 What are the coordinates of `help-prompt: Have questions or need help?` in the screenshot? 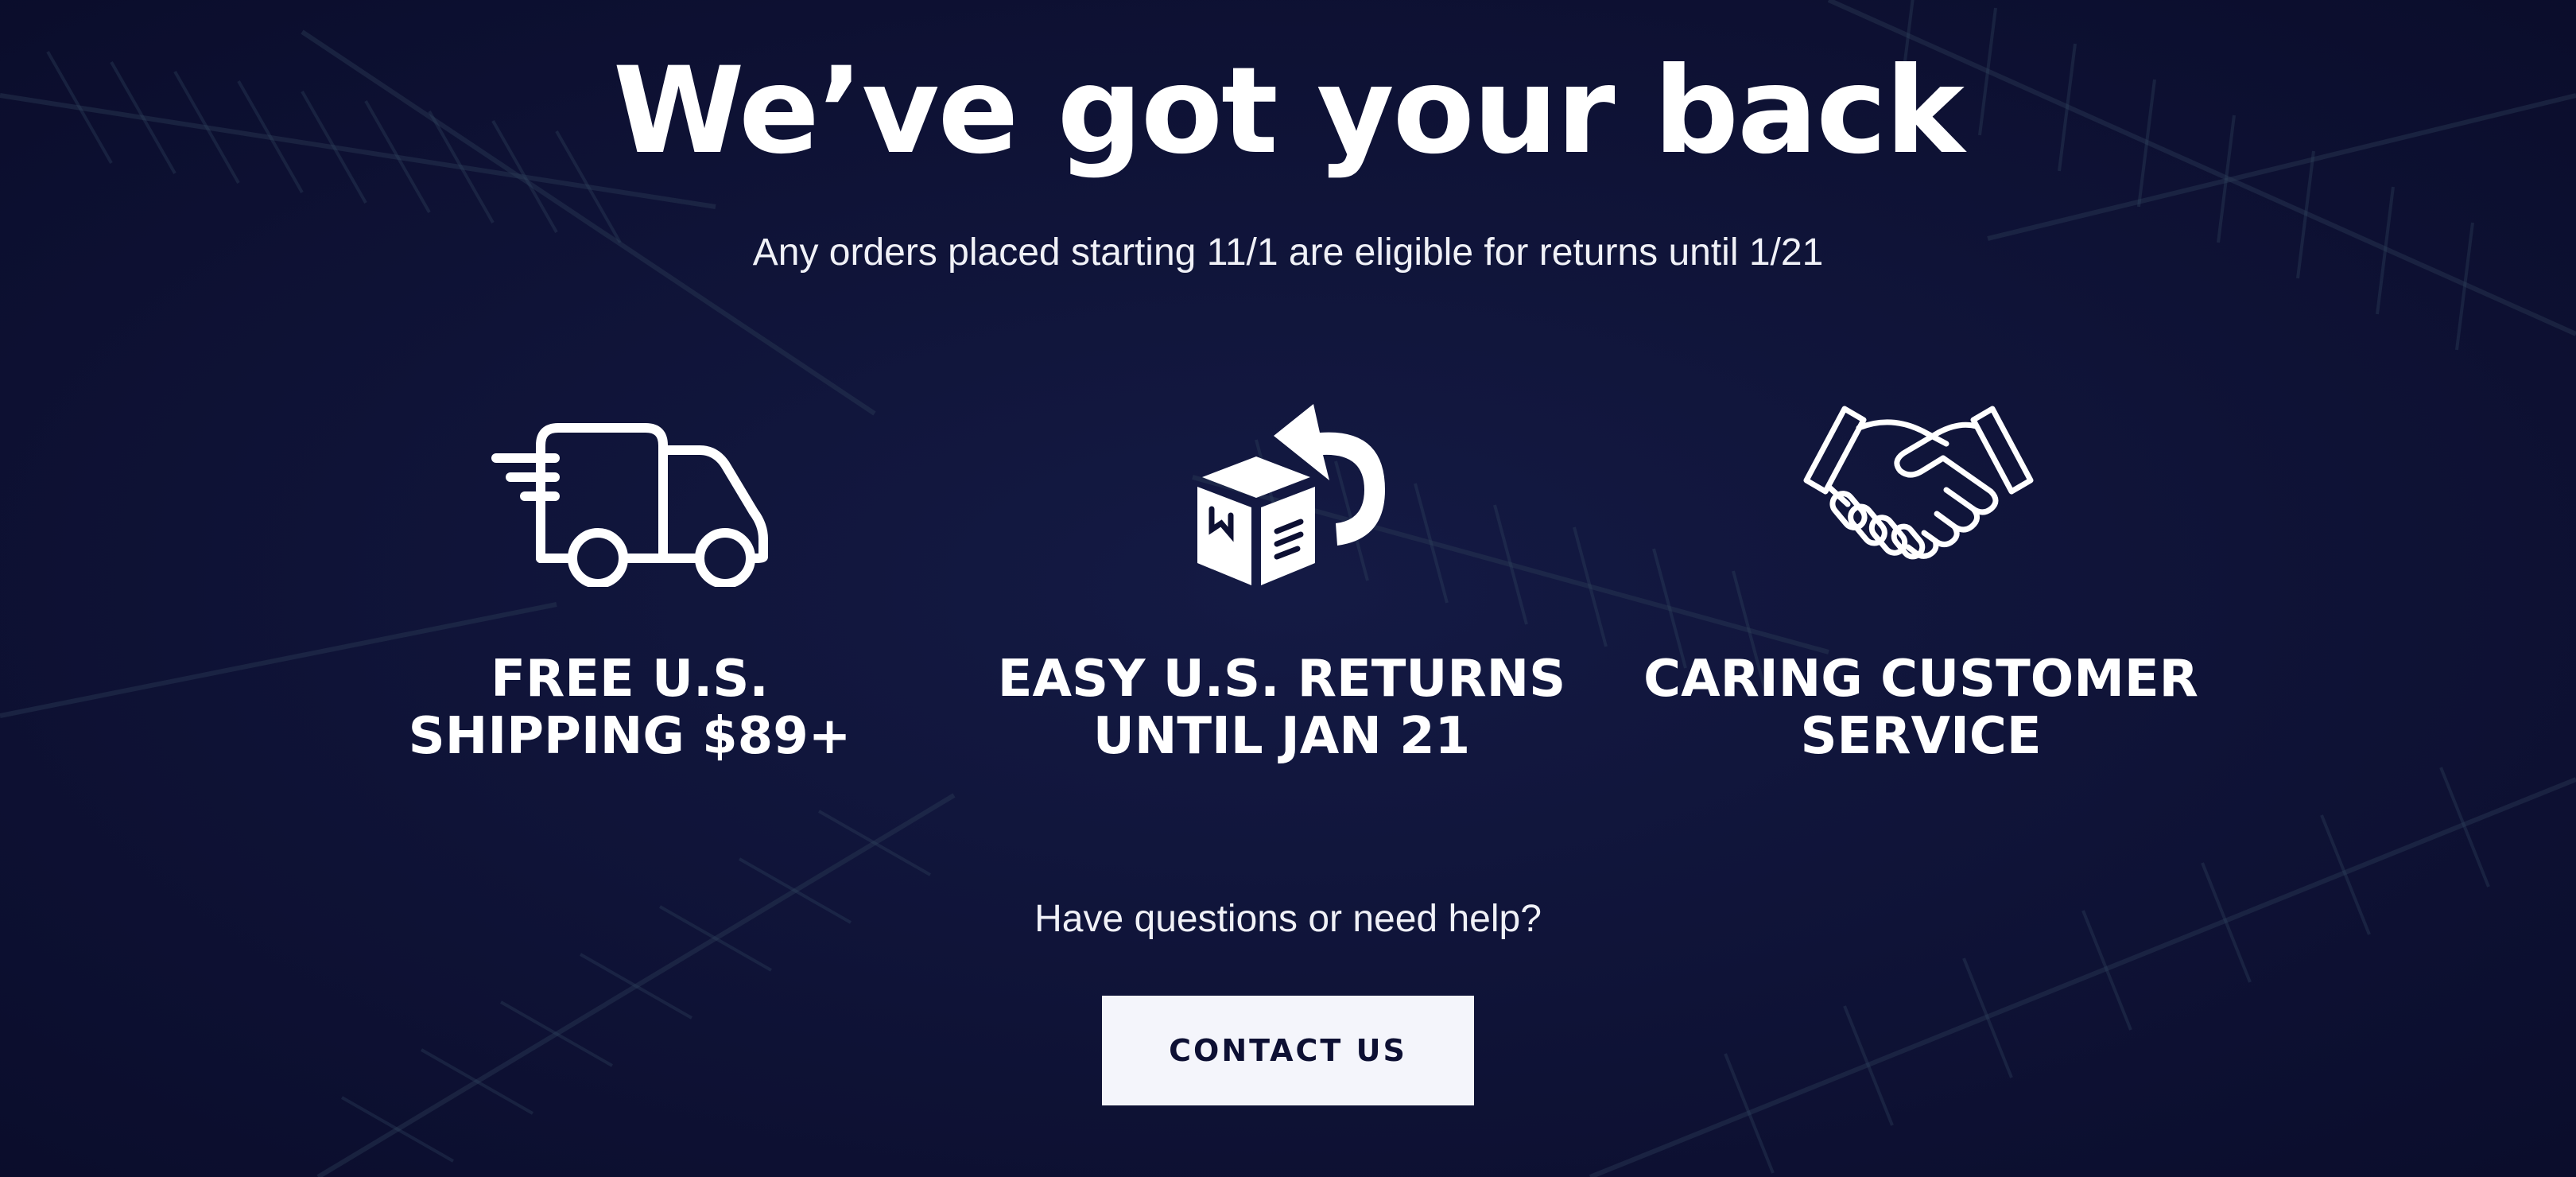 It's located at (1288, 919).